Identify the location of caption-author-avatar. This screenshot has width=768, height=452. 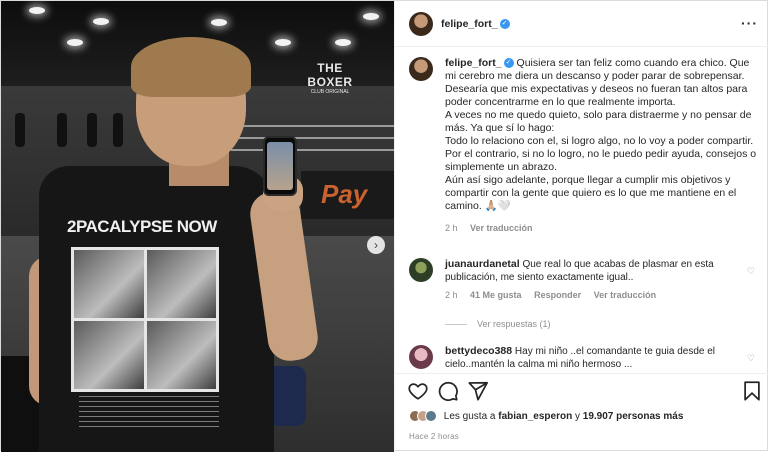
(421, 69).